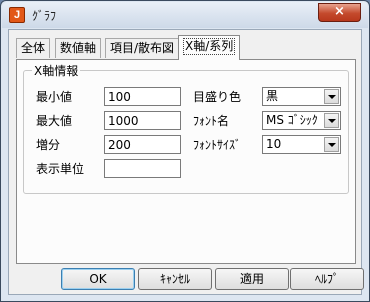 The height and width of the screenshot is (302, 370). Describe the element at coordinates (327, 279) in the screenshot. I see `help-button: ﾍﾙﾌﾟ` at that location.